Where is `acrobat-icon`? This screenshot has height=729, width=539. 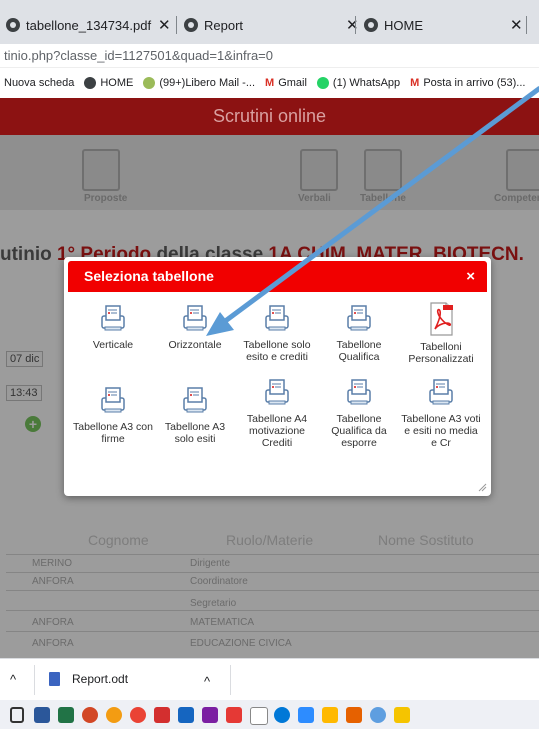
acrobat-icon is located at coordinates (162, 715).